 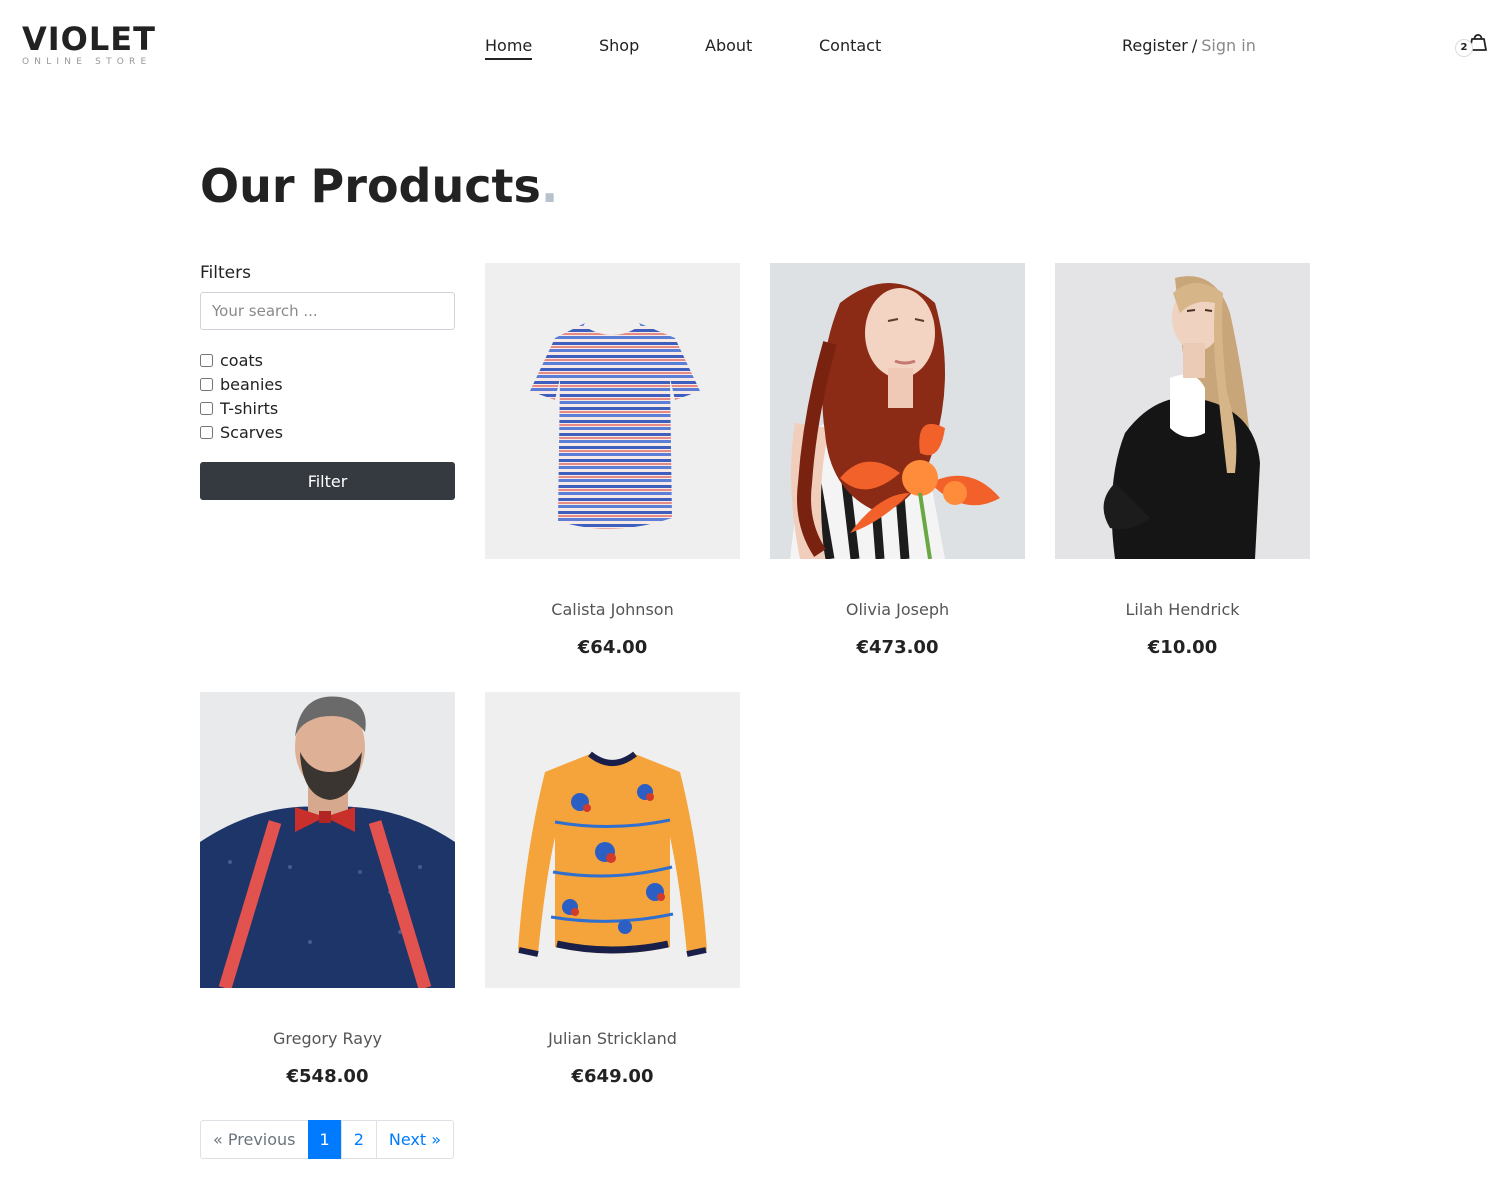 I want to click on previous-page-link: « Previous, so click(x=254, y=1139).